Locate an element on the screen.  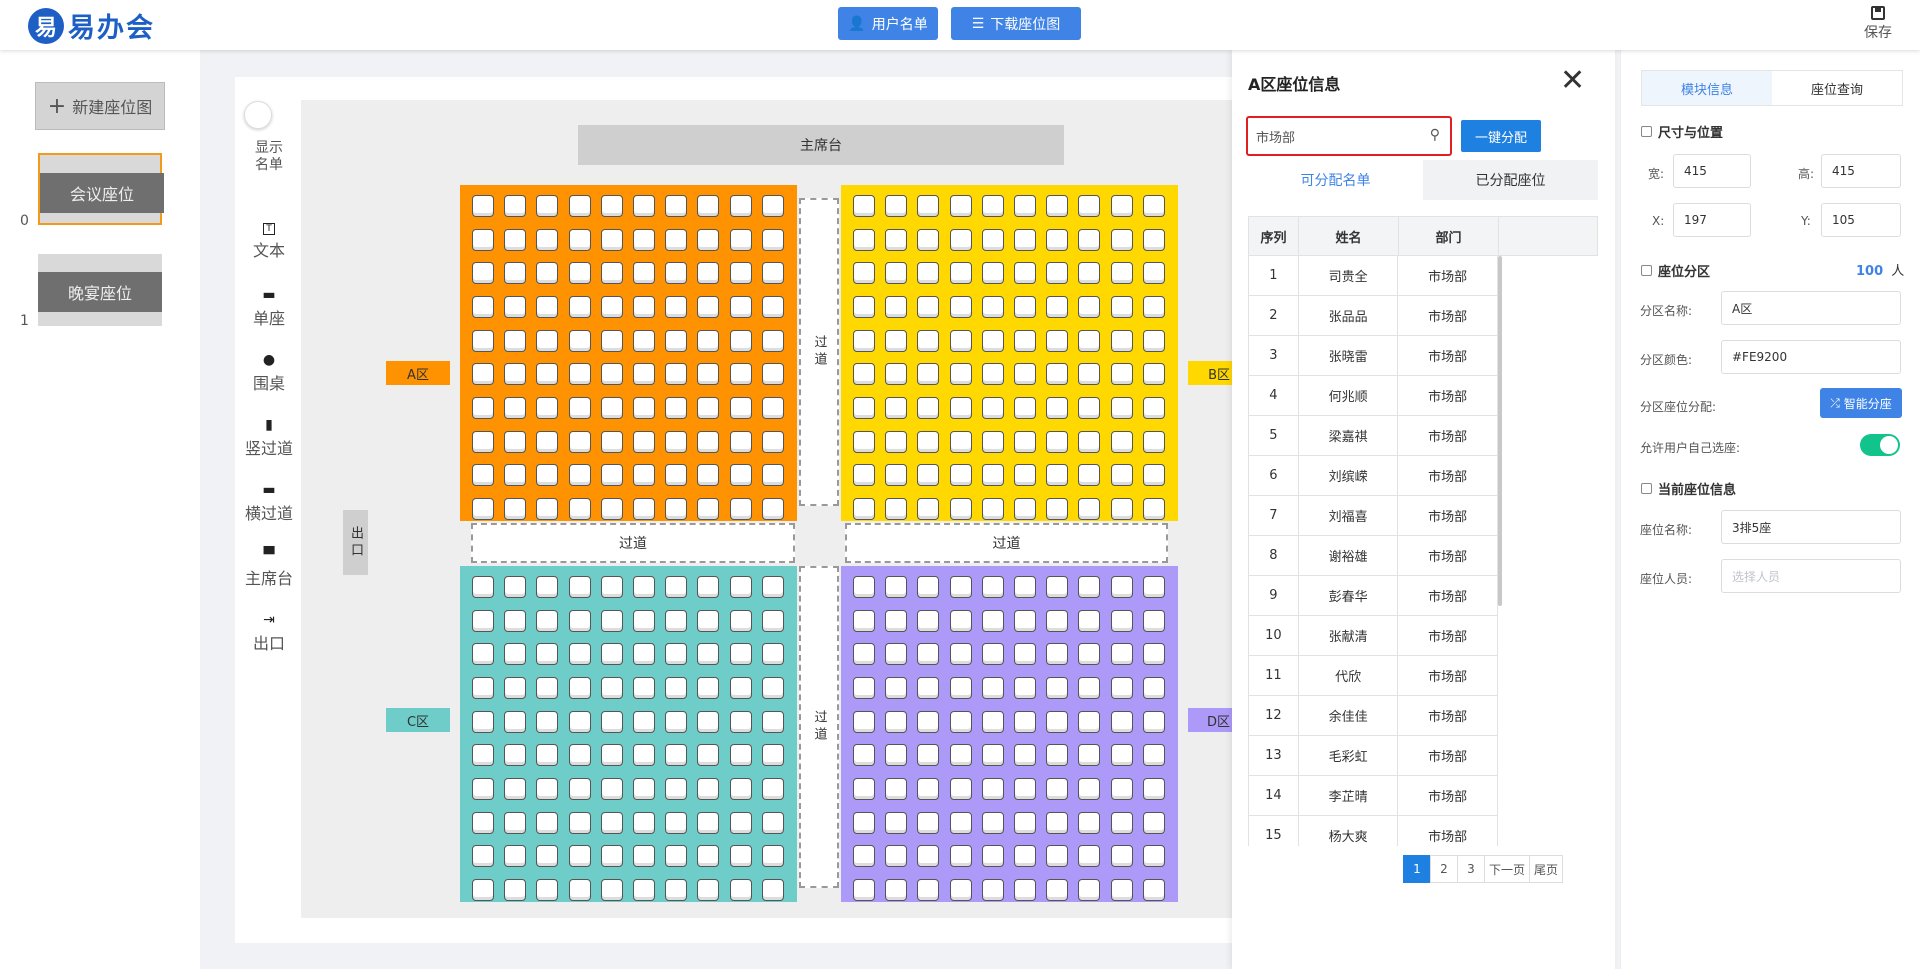
height-input: 415 is located at coordinates (1861, 171).